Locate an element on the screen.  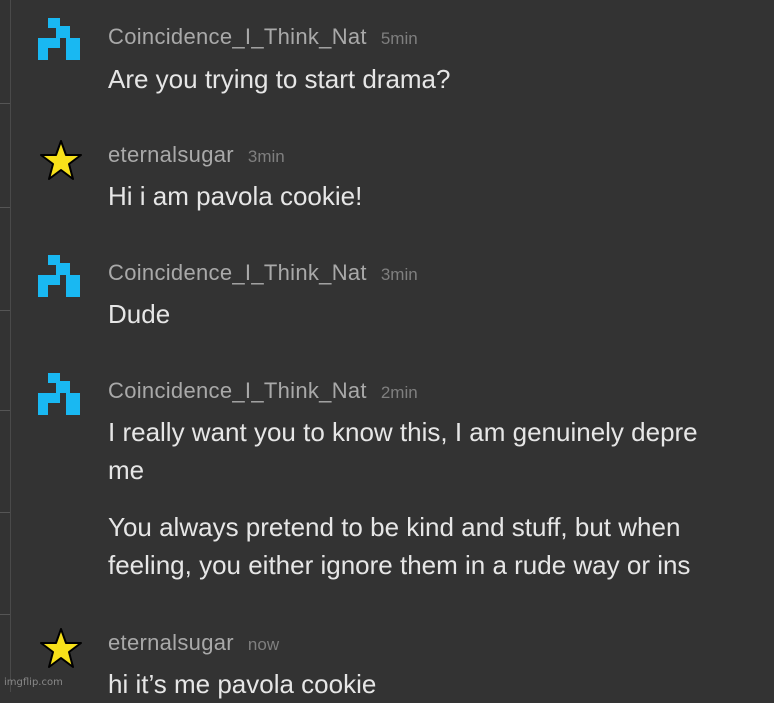
message-header: Coincidence_I_Think_Nat 5min is located at coordinates (263, 37).